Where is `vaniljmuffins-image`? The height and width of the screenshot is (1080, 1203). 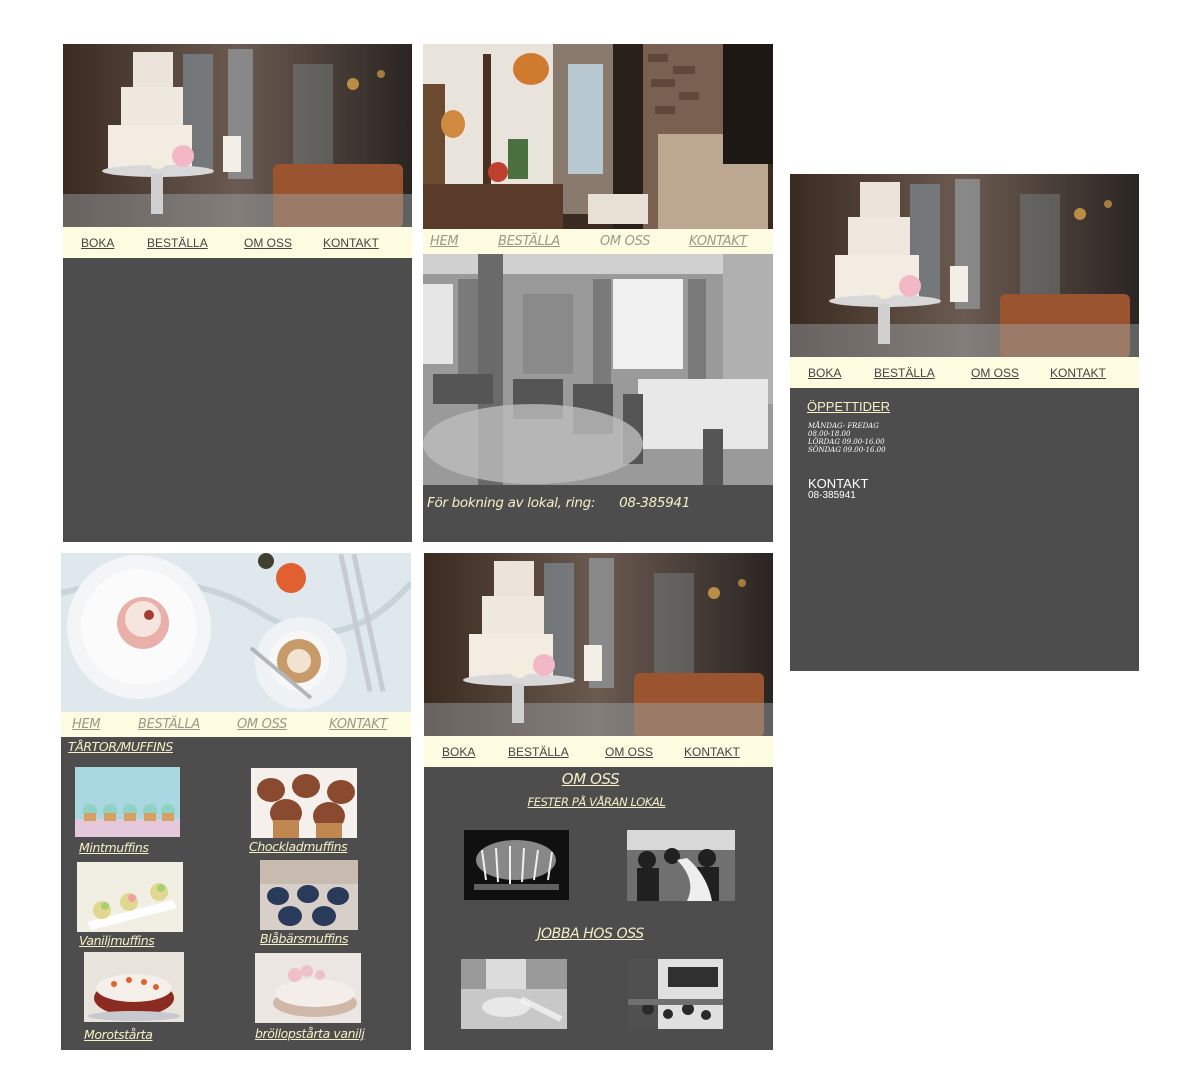
vaniljmuffins-image is located at coordinates (130, 897).